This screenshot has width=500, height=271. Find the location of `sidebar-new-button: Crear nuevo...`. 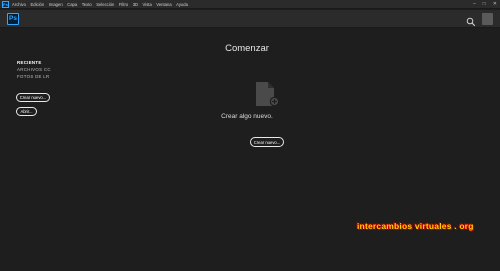

sidebar-new-button: Crear nuevo... is located at coordinates (33, 97).